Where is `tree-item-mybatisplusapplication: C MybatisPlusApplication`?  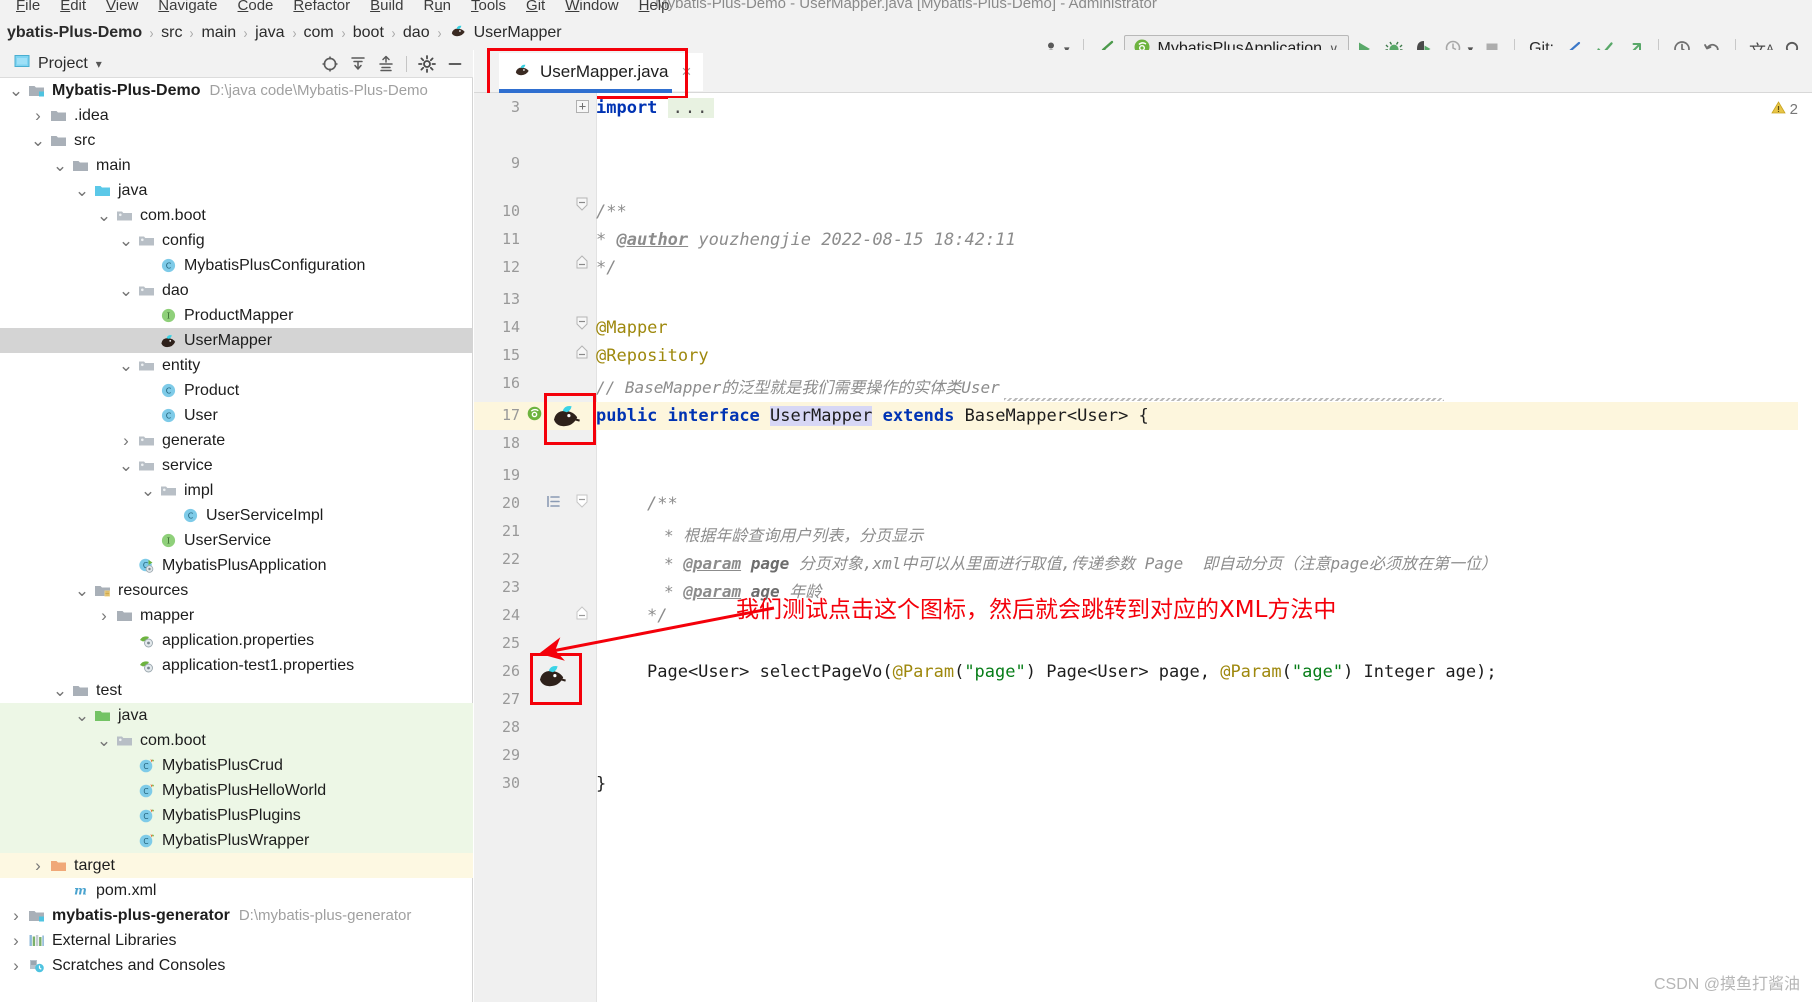
tree-item-mybatisplusapplication: C MybatisPlusApplication is located at coordinates (236, 565).